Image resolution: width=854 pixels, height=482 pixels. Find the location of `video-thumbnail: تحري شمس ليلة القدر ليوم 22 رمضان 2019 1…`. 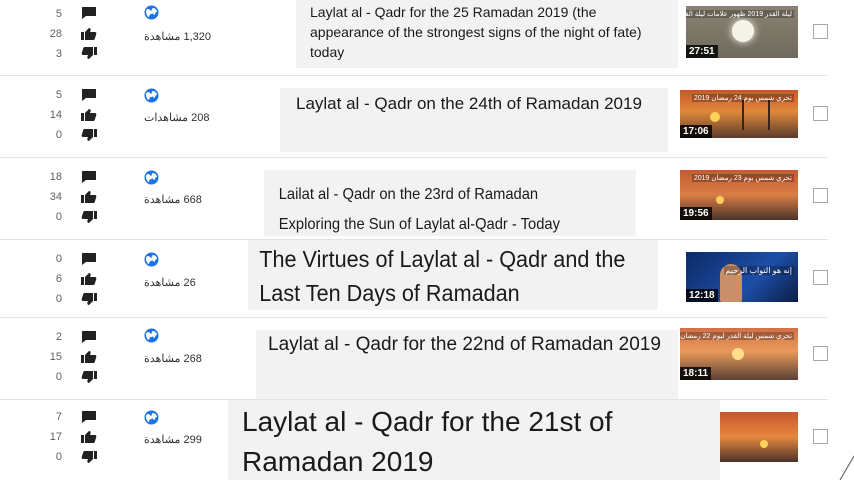

video-thumbnail: تحري شمس ليلة القدر ليوم 22 رمضان 2019 1… is located at coordinates (739, 354).